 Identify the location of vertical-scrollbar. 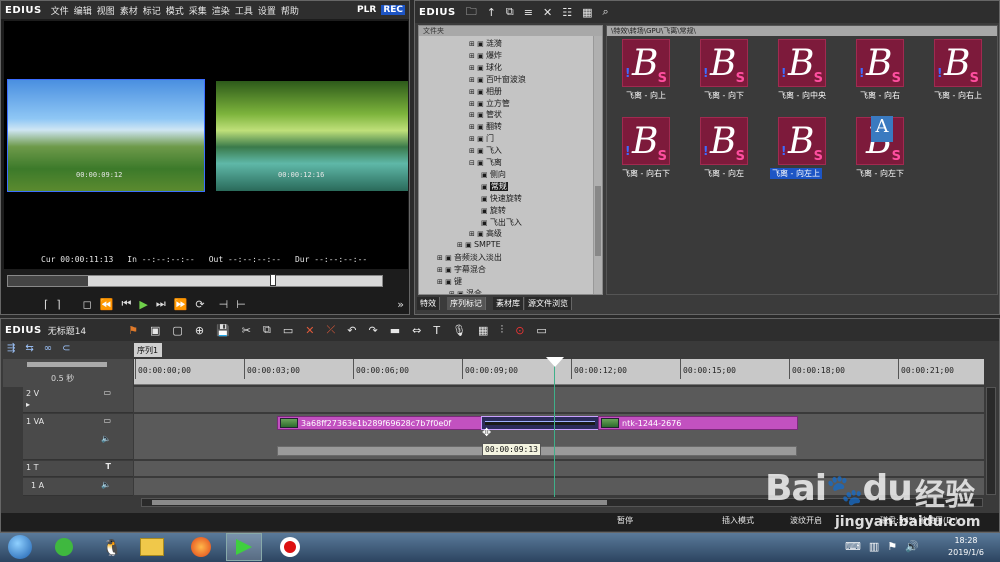
(991, 441).